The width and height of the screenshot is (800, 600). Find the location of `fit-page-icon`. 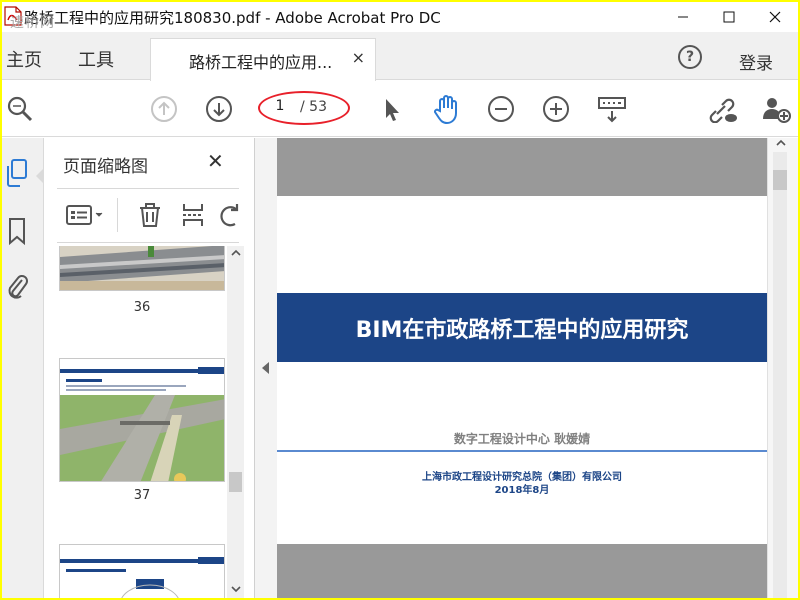

fit-page-icon is located at coordinates (612, 109).